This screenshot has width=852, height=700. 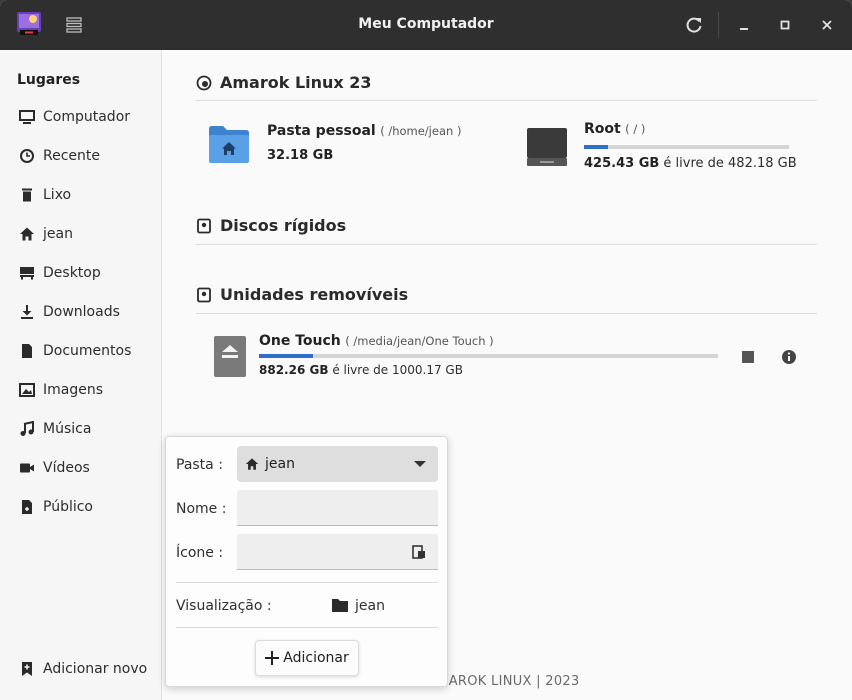 I want to click on removable-drive-title-row: One Touch ( /media/jean/One Touch ), so click(x=376, y=341).